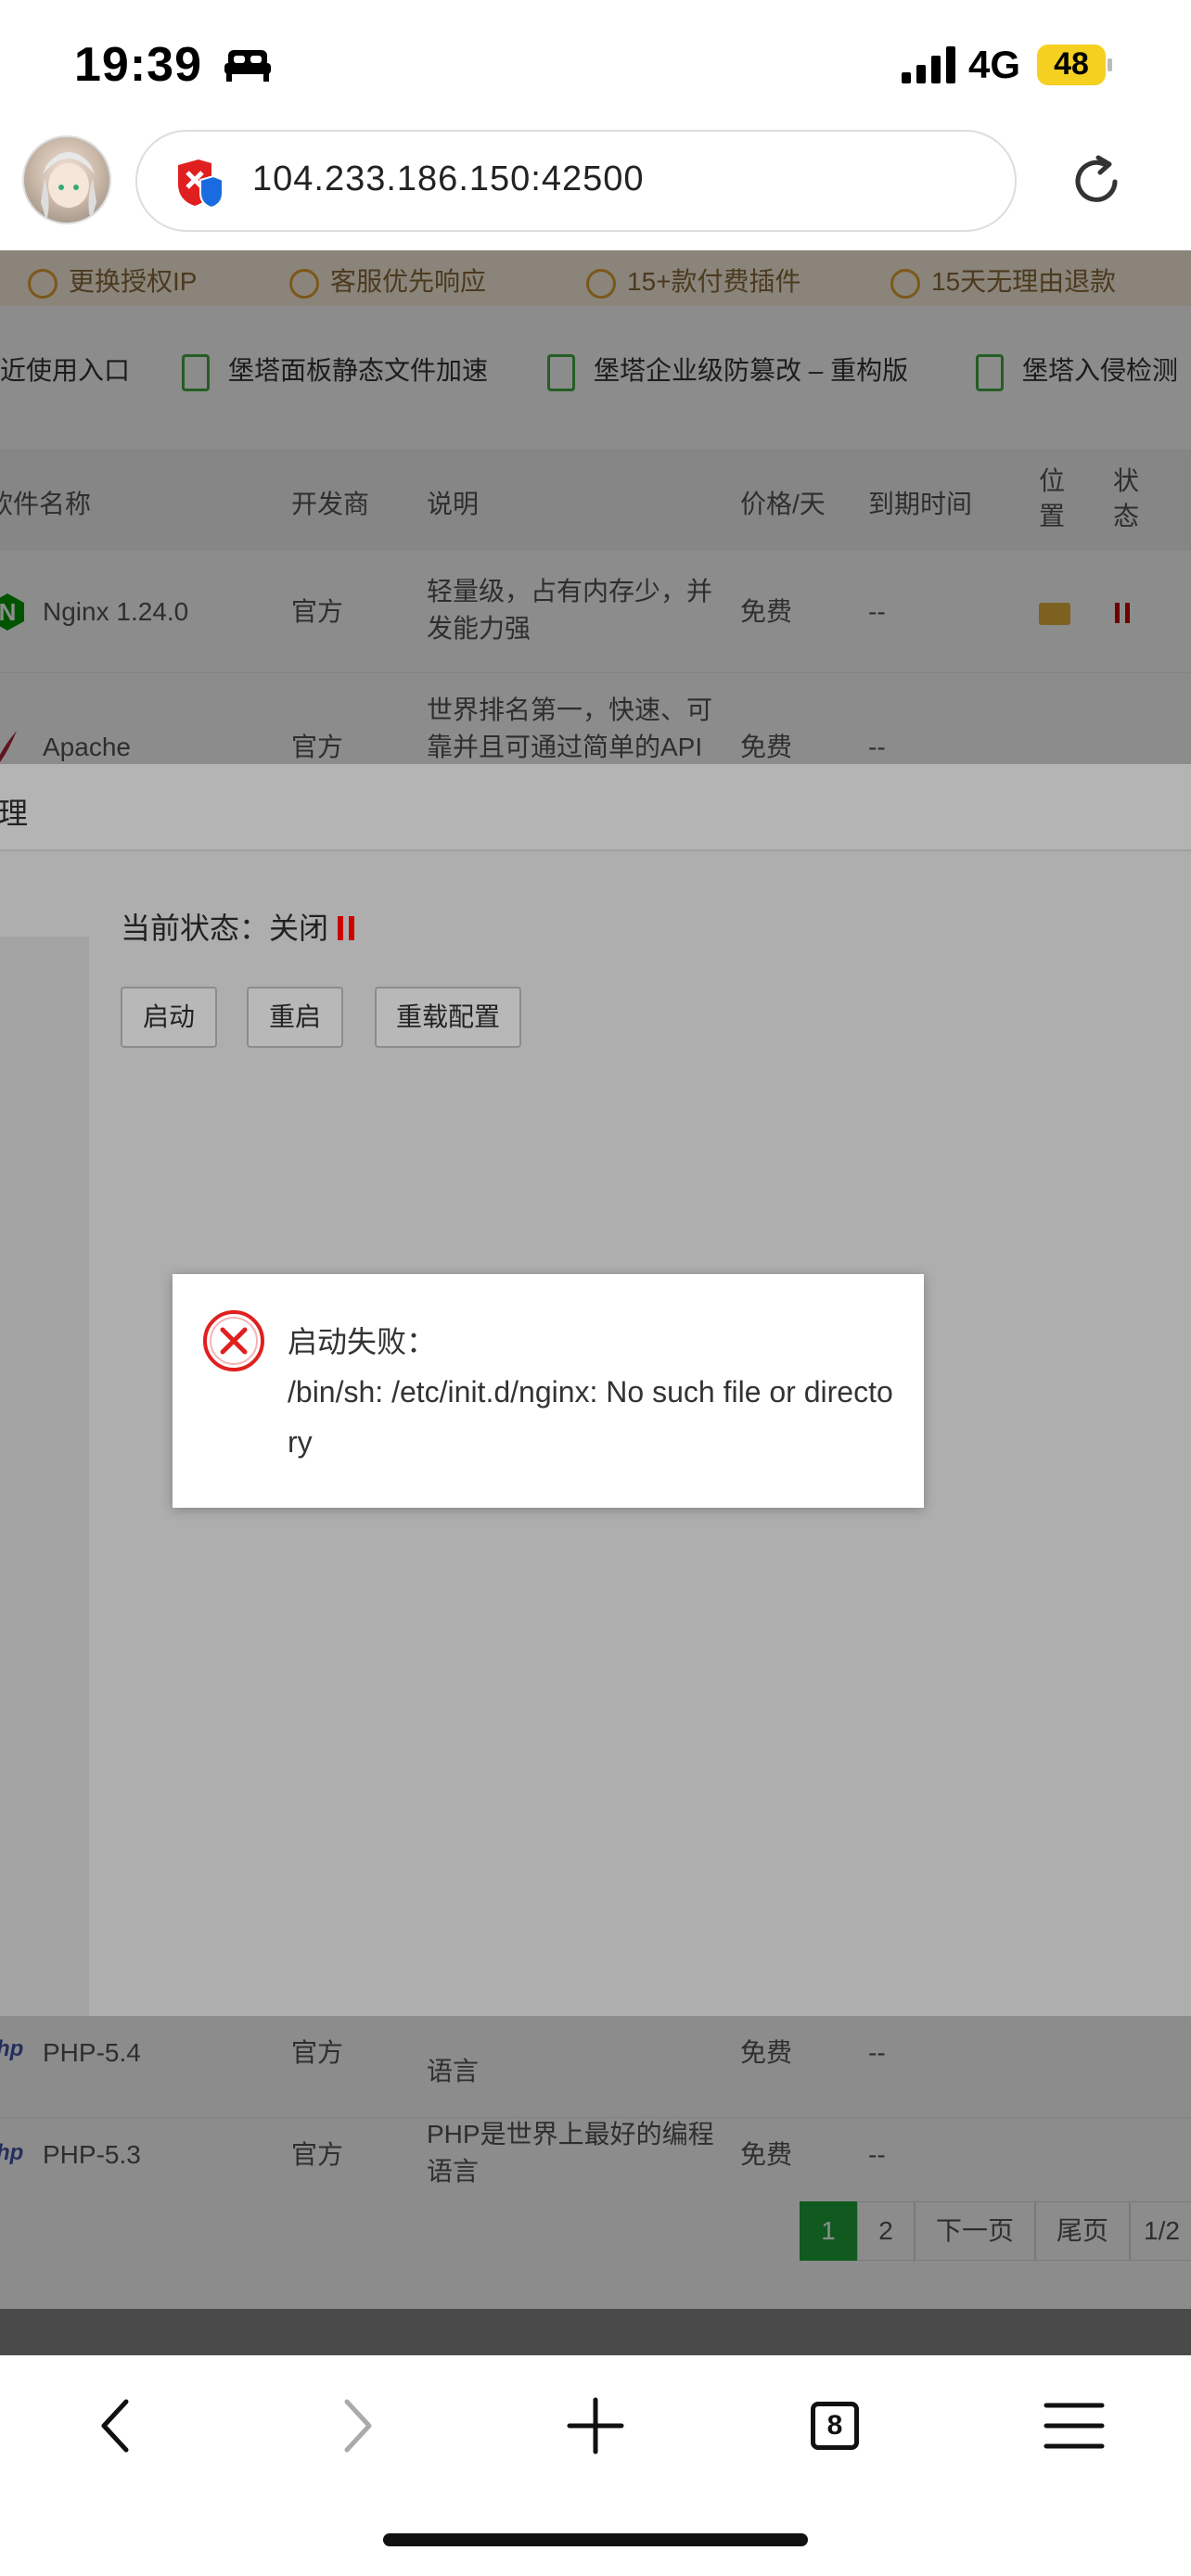 The height and width of the screenshot is (2576, 1191). Describe the element at coordinates (347, 928) in the screenshot. I see `stopped-icon` at that location.